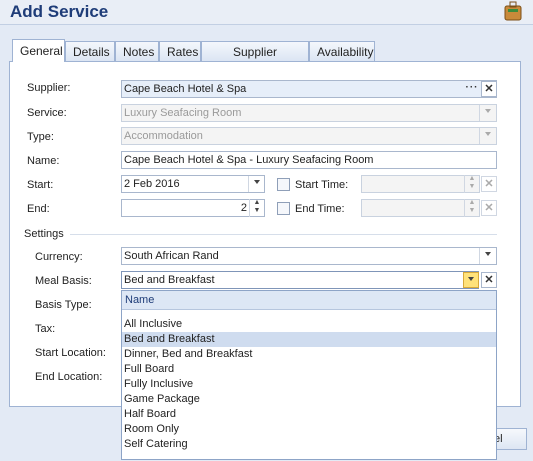 The image size is (533, 461). I want to click on meal-basis-select: Bed and Breakfast, so click(300, 280).